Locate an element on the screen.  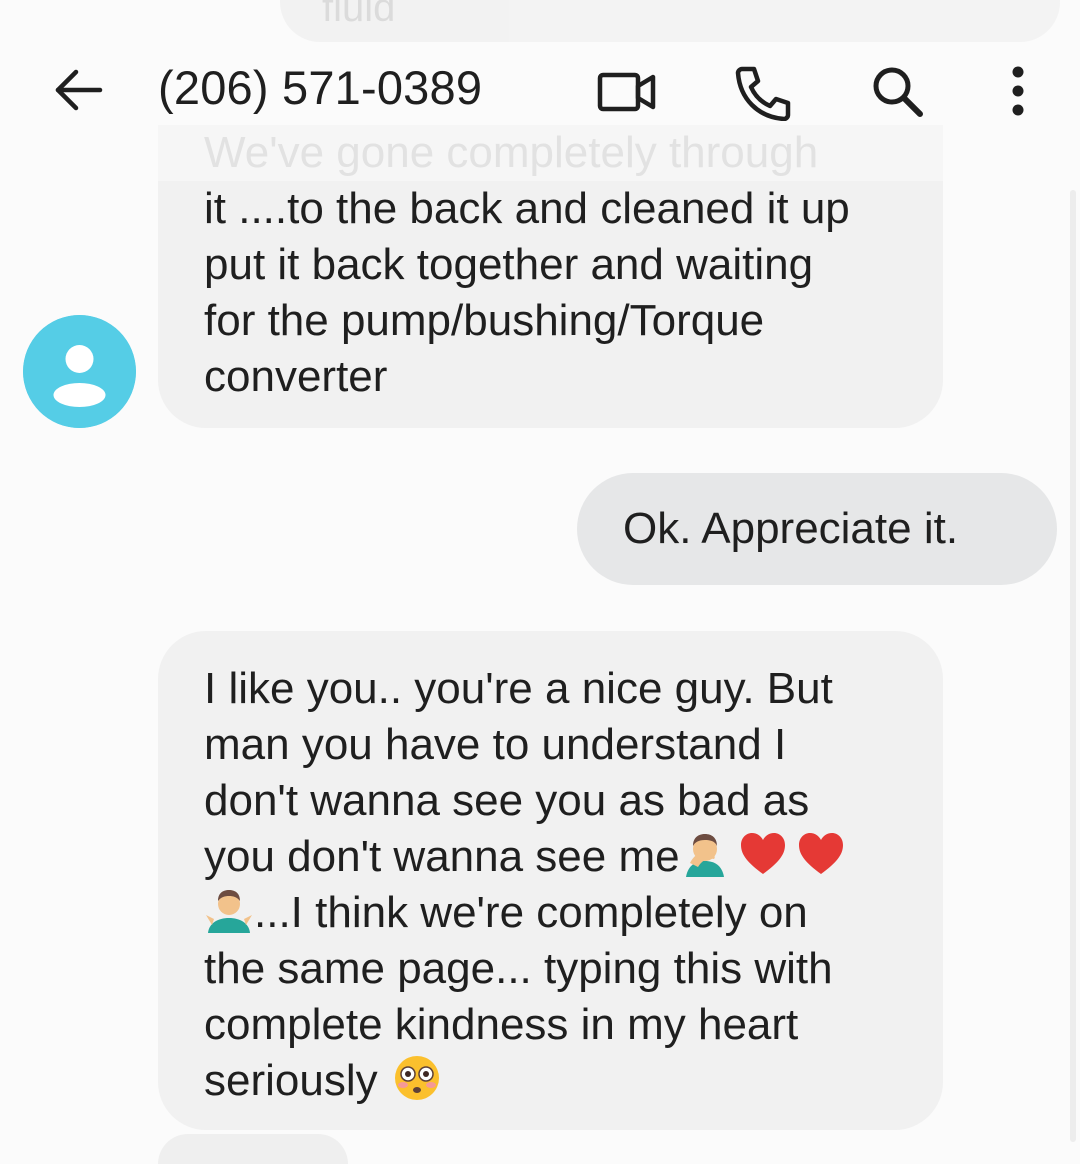
message-line: converter is located at coordinates (296, 376).